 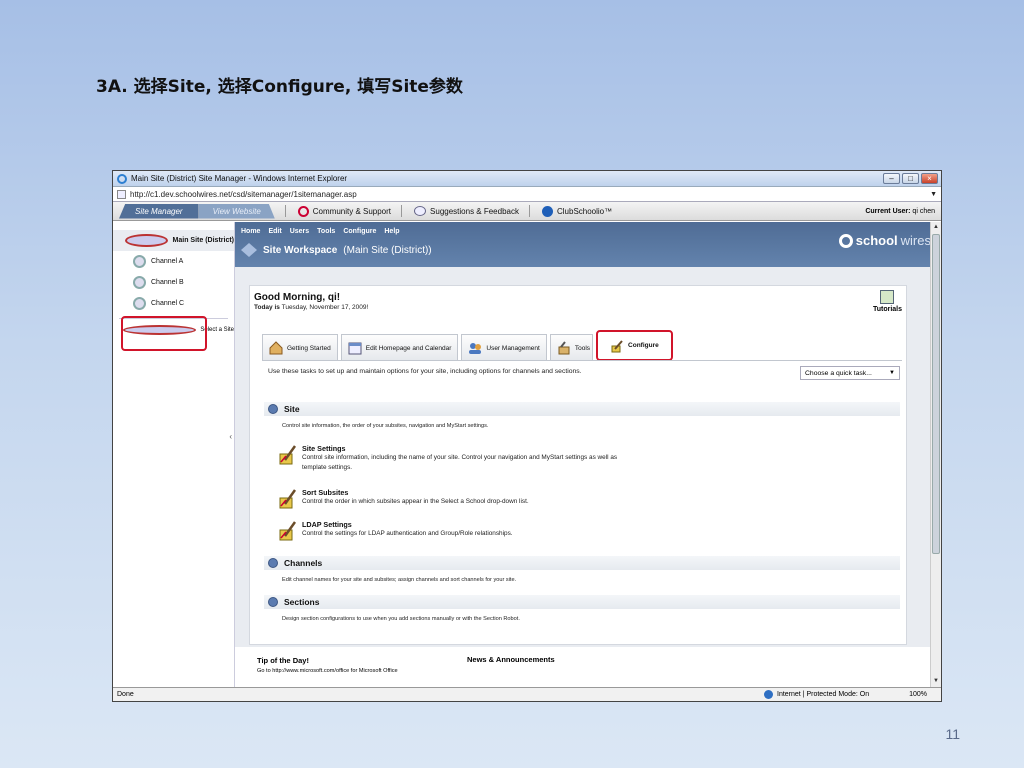 I want to click on menu-configure: Configure, so click(x=359, y=231).